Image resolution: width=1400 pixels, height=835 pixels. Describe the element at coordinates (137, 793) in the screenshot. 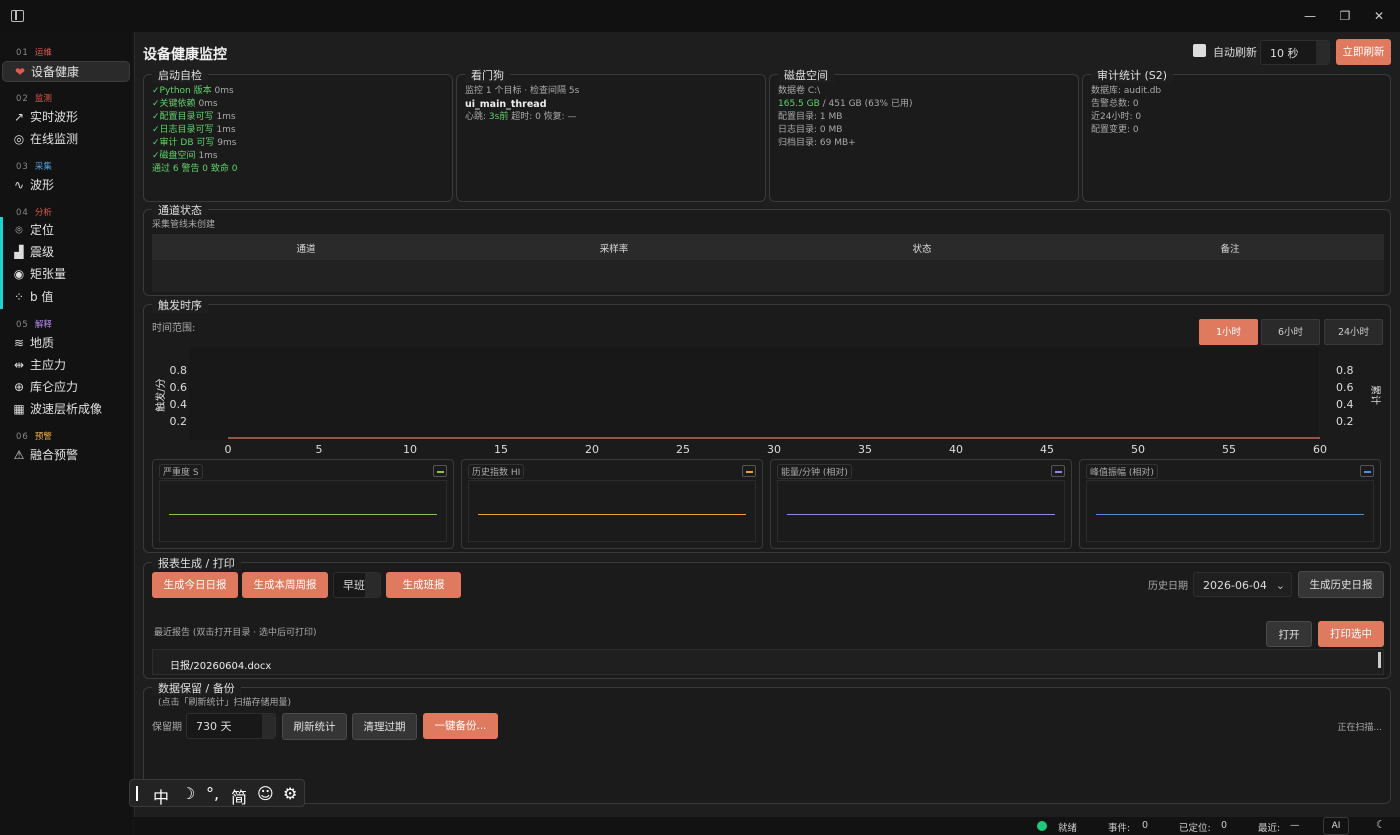

I see `drag-handle` at that location.